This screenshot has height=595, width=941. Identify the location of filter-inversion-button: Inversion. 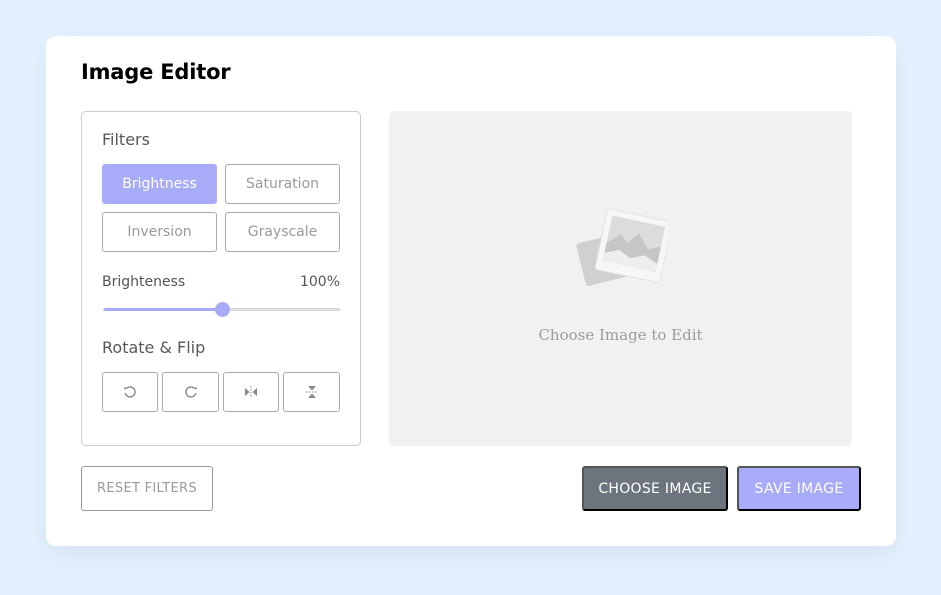
(159, 232).